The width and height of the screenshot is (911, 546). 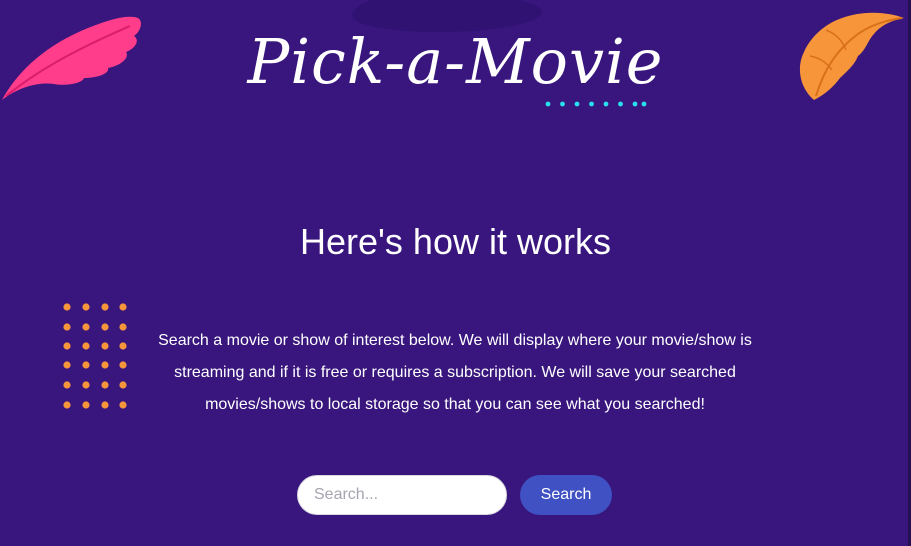 What do you see at coordinates (455, 61) in the screenshot?
I see `site-title: Pick-a-Movie` at bounding box center [455, 61].